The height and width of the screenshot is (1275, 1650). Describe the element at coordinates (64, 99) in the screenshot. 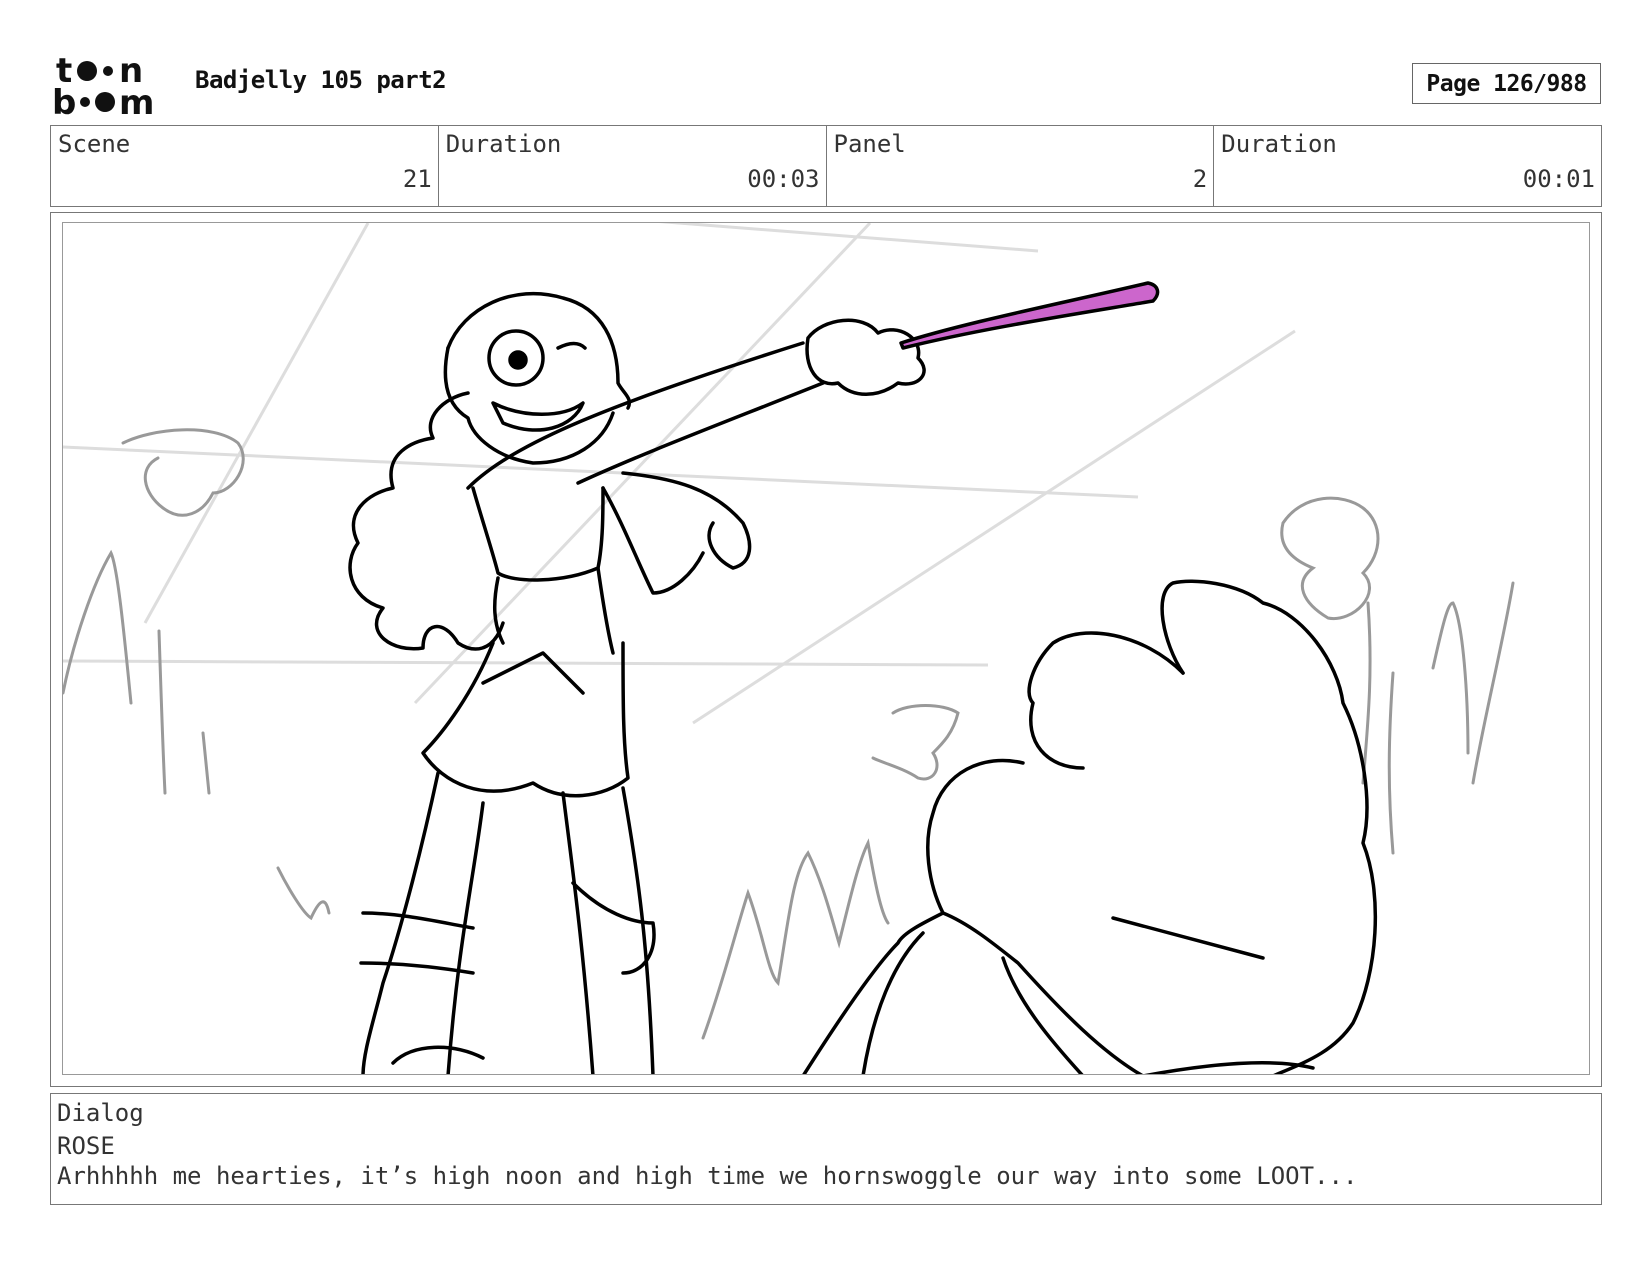

I see `svg-text: b` at that location.